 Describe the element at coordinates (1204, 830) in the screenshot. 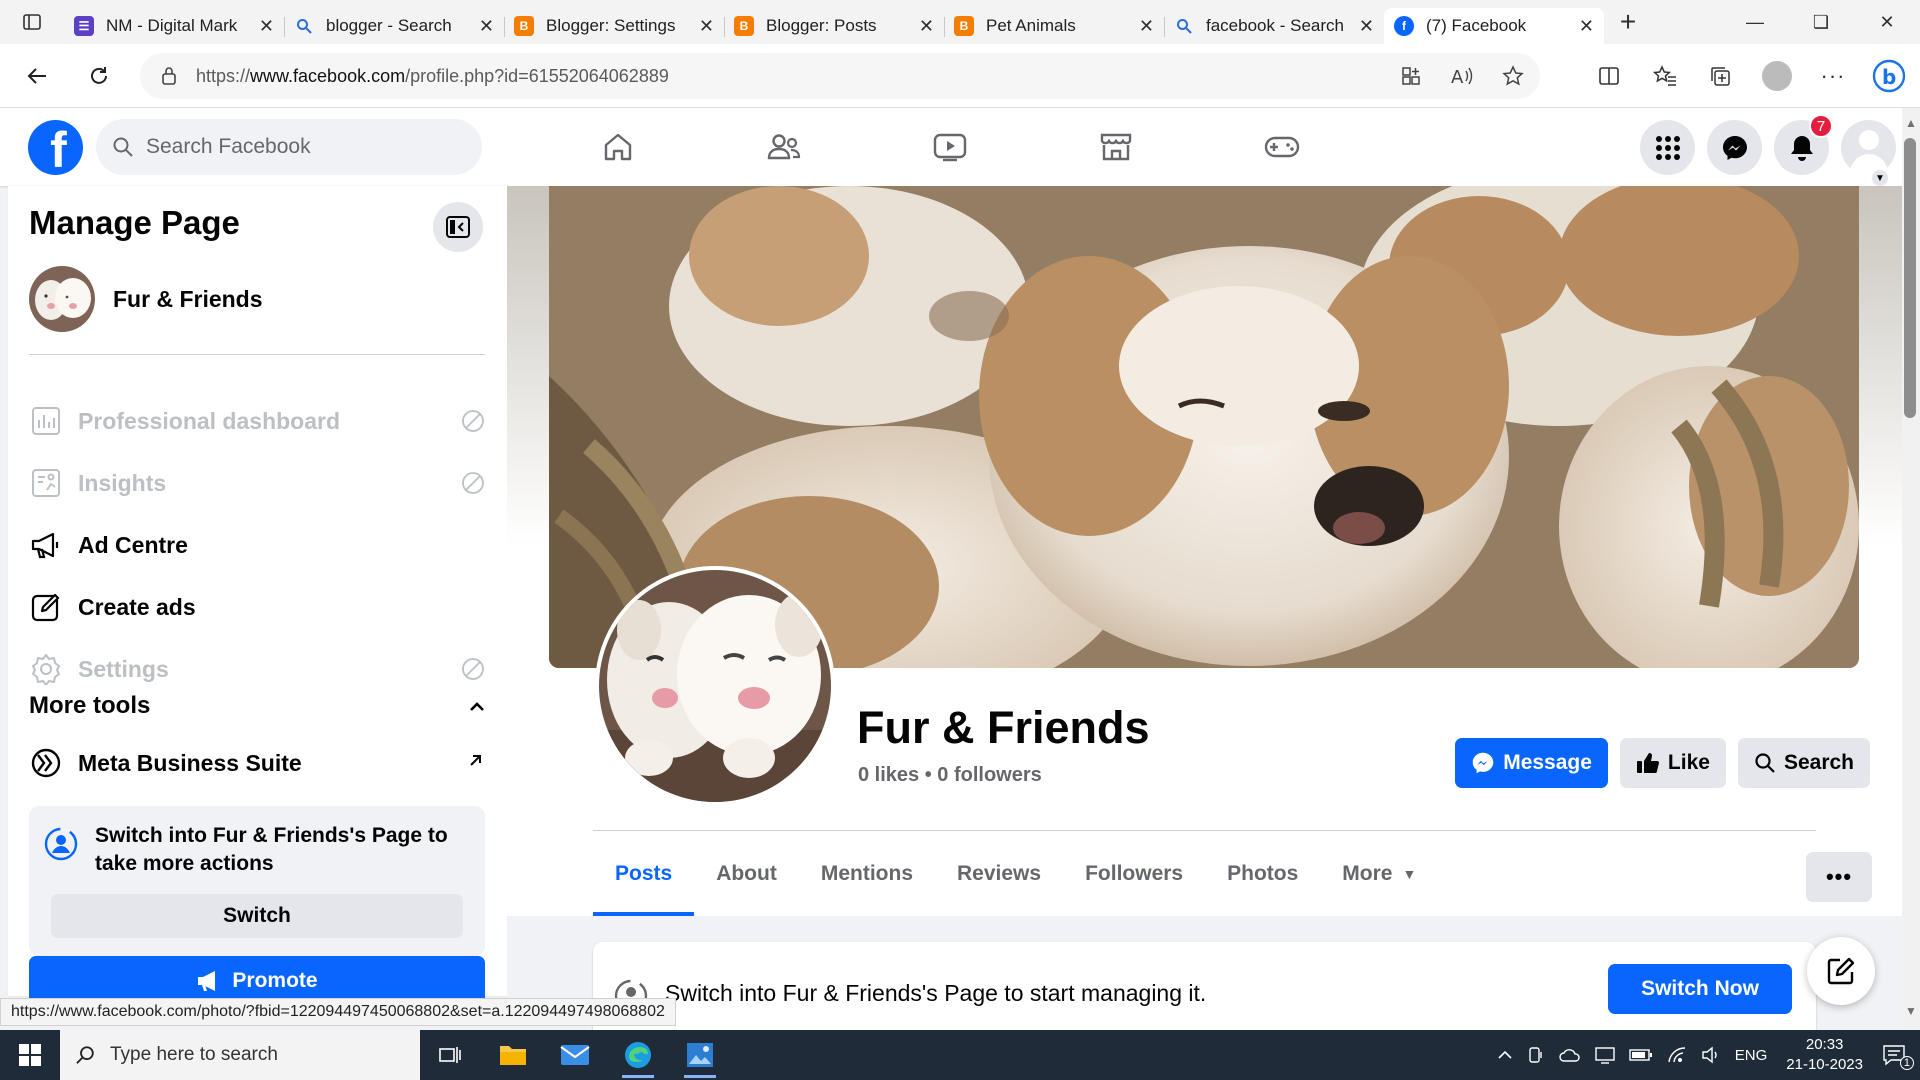

I see `divider` at that location.